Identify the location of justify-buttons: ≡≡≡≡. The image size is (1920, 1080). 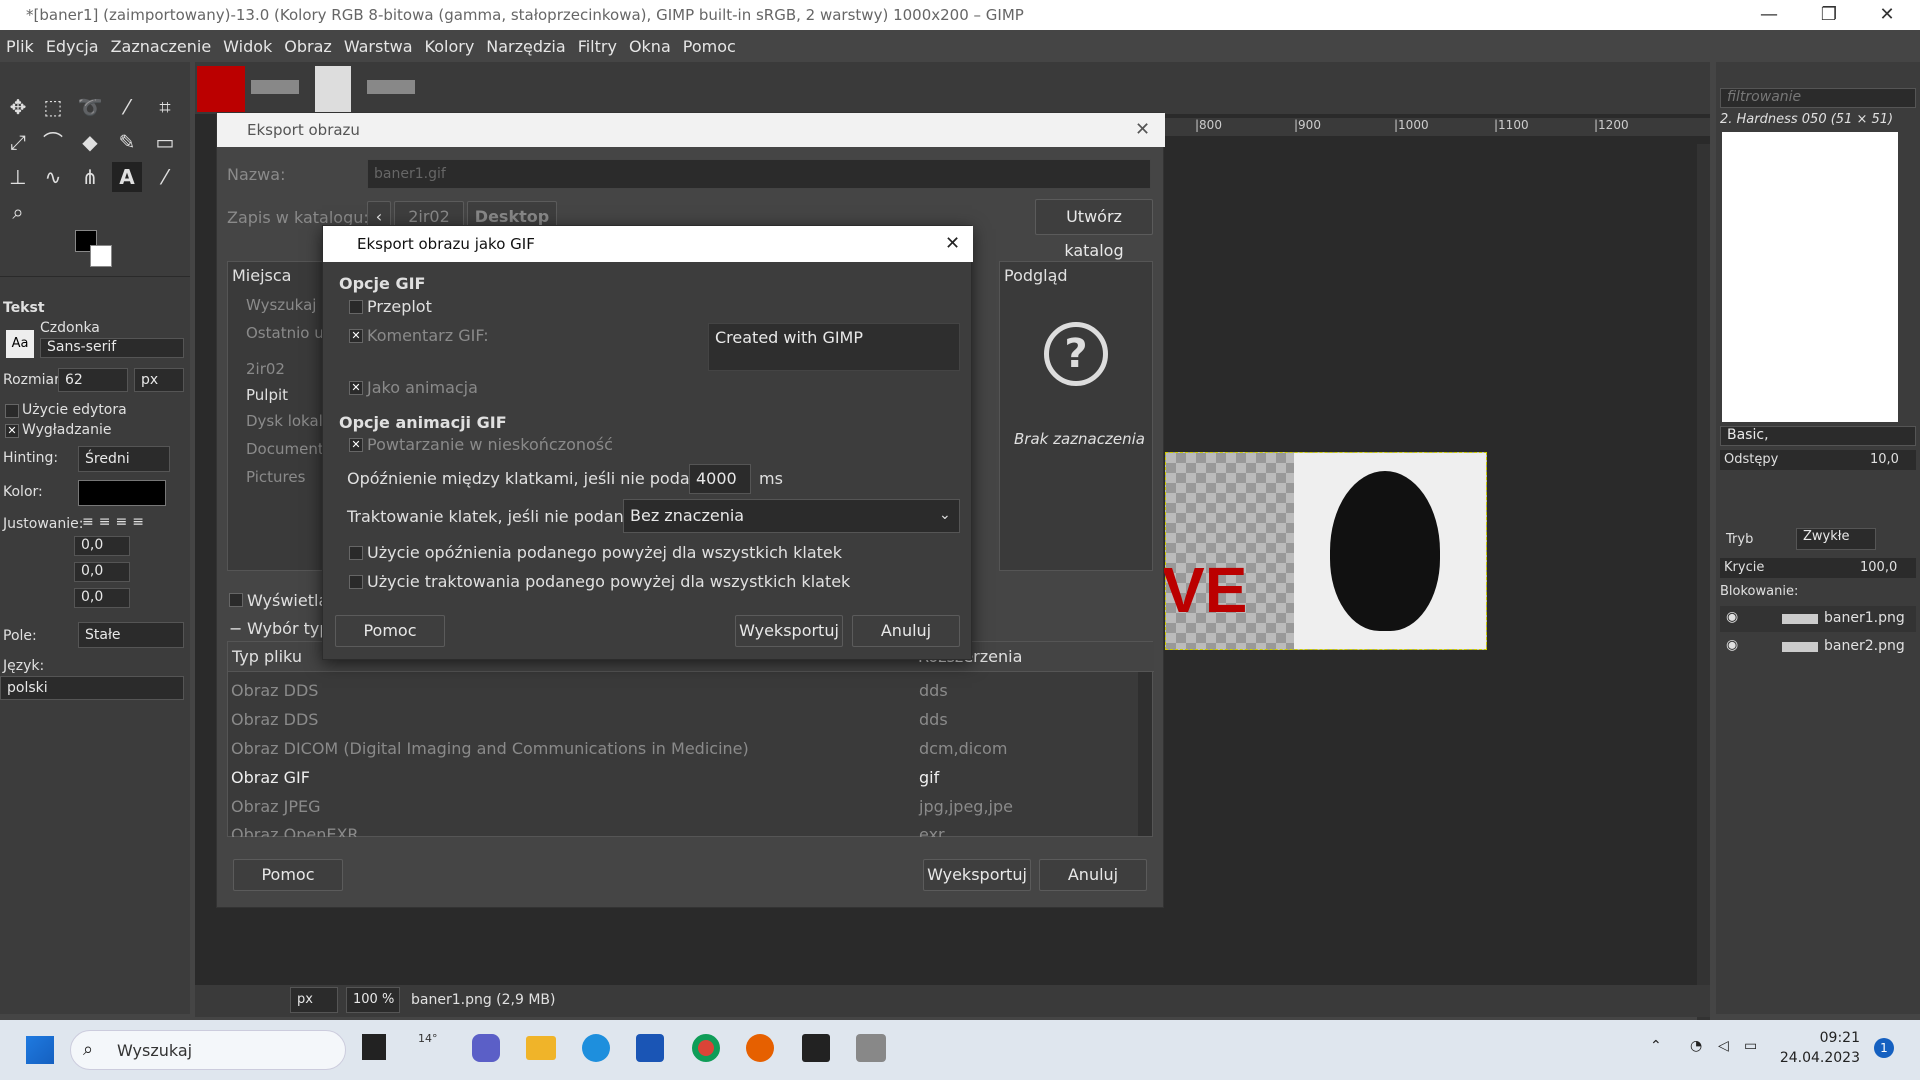
(115, 522).